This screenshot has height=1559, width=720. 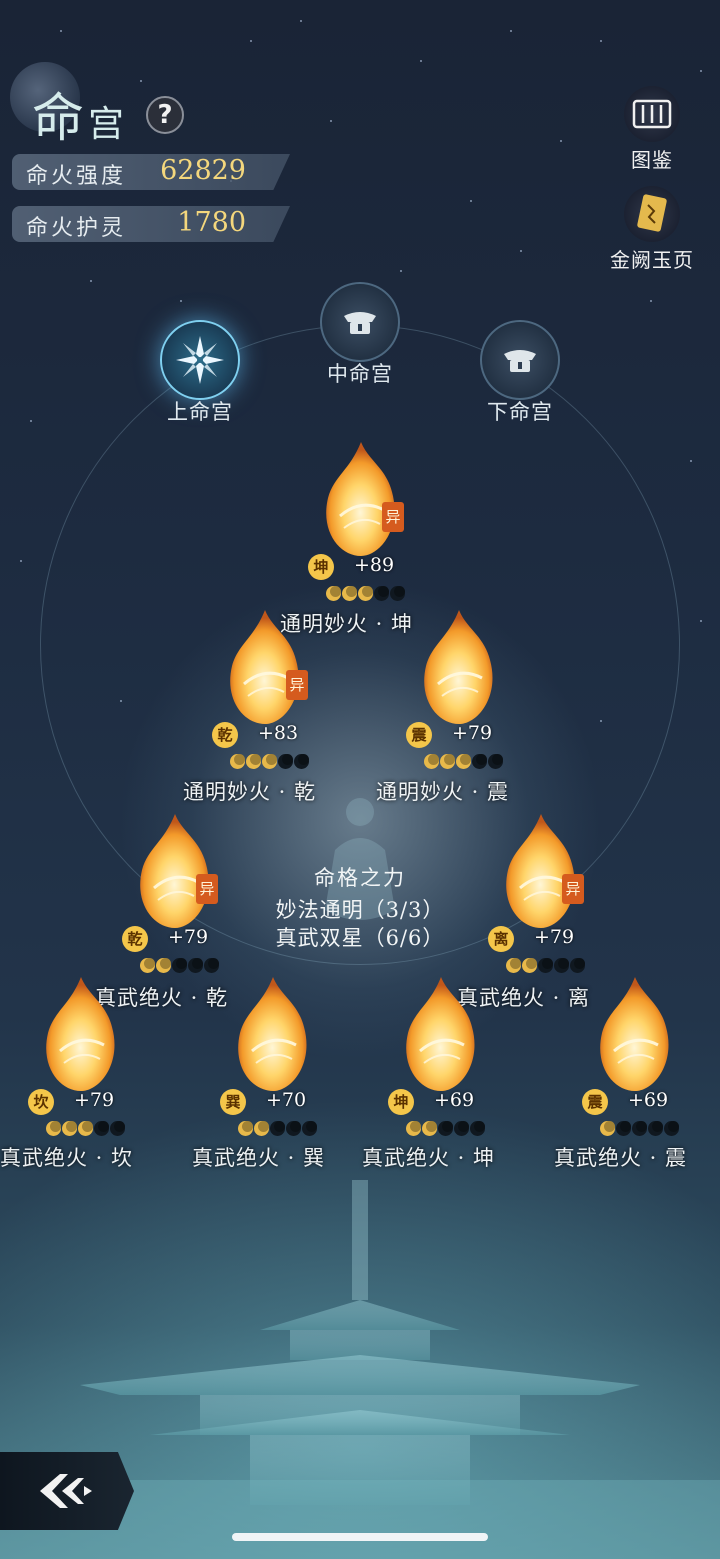 What do you see at coordinates (233, 1102) in the screenshot?
I see `trigram-badge: 巽` at bounding box center [233, 1102].